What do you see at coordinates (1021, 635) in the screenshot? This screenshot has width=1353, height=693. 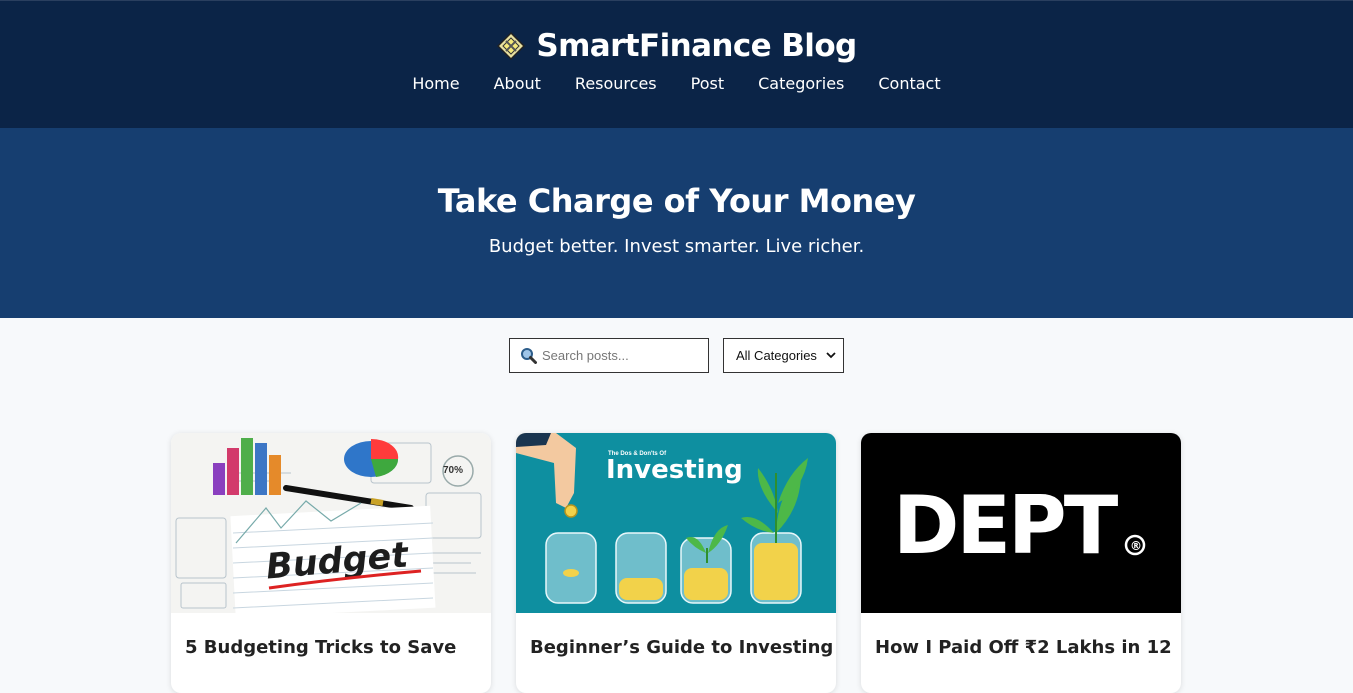 I see `post-title: How I Paid Off ₹2 Lakhs in 12` at bounding box center [1021, 635].